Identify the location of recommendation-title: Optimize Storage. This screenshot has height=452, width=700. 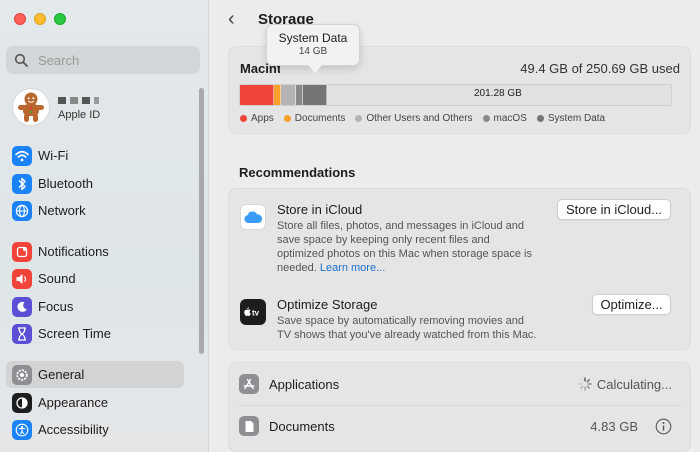
(327, 304).